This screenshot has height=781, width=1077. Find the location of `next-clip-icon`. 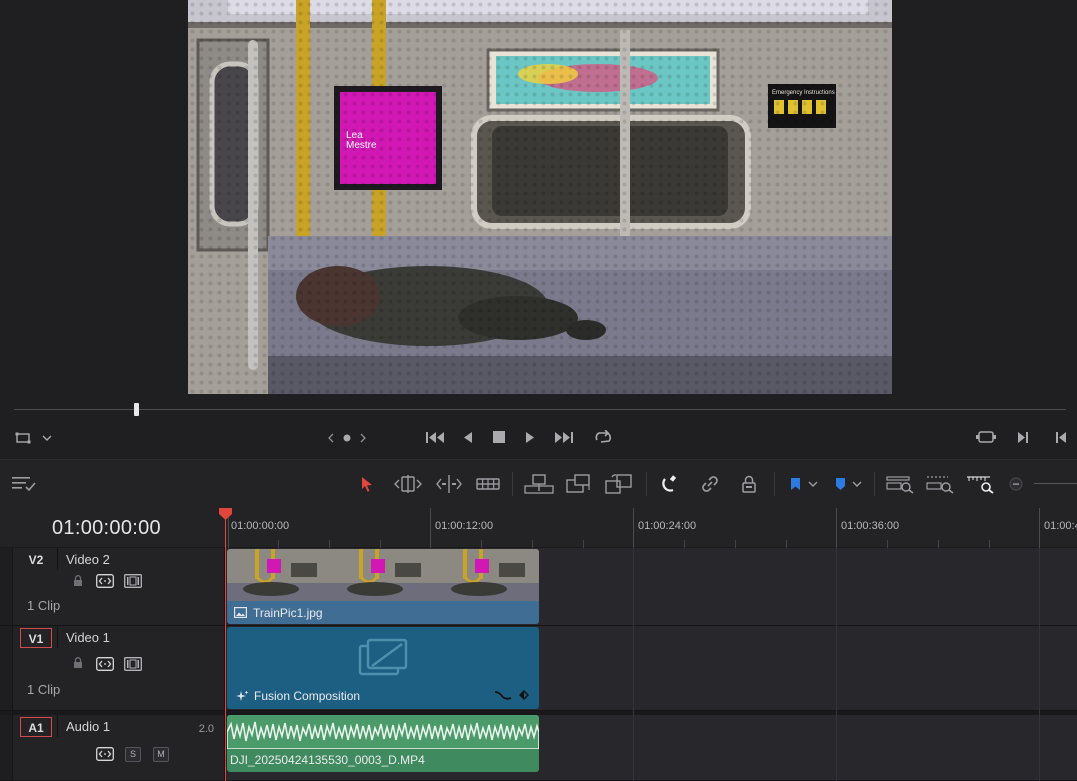

next-clip-icon is located at coordinates (1023, 437).